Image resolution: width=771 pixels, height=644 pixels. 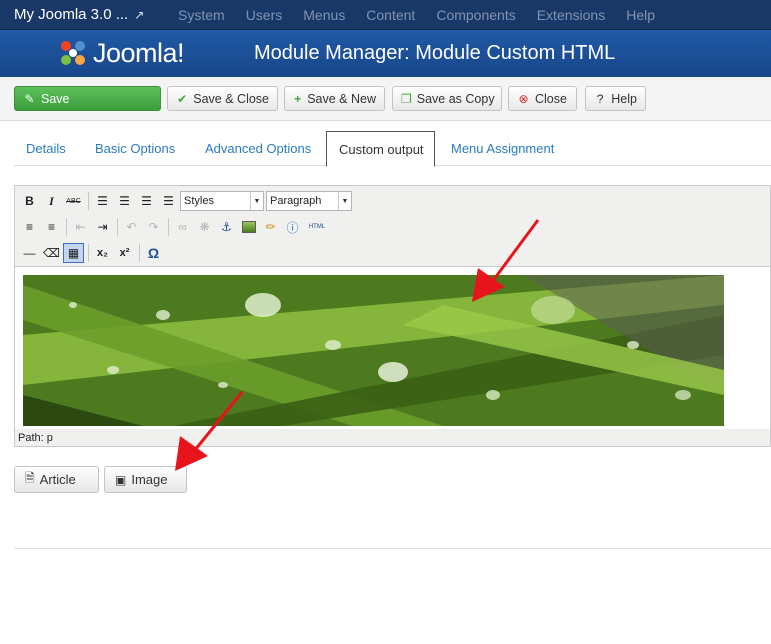 I want to click on indent-icon: ⇥, so click(x=102, y=227).